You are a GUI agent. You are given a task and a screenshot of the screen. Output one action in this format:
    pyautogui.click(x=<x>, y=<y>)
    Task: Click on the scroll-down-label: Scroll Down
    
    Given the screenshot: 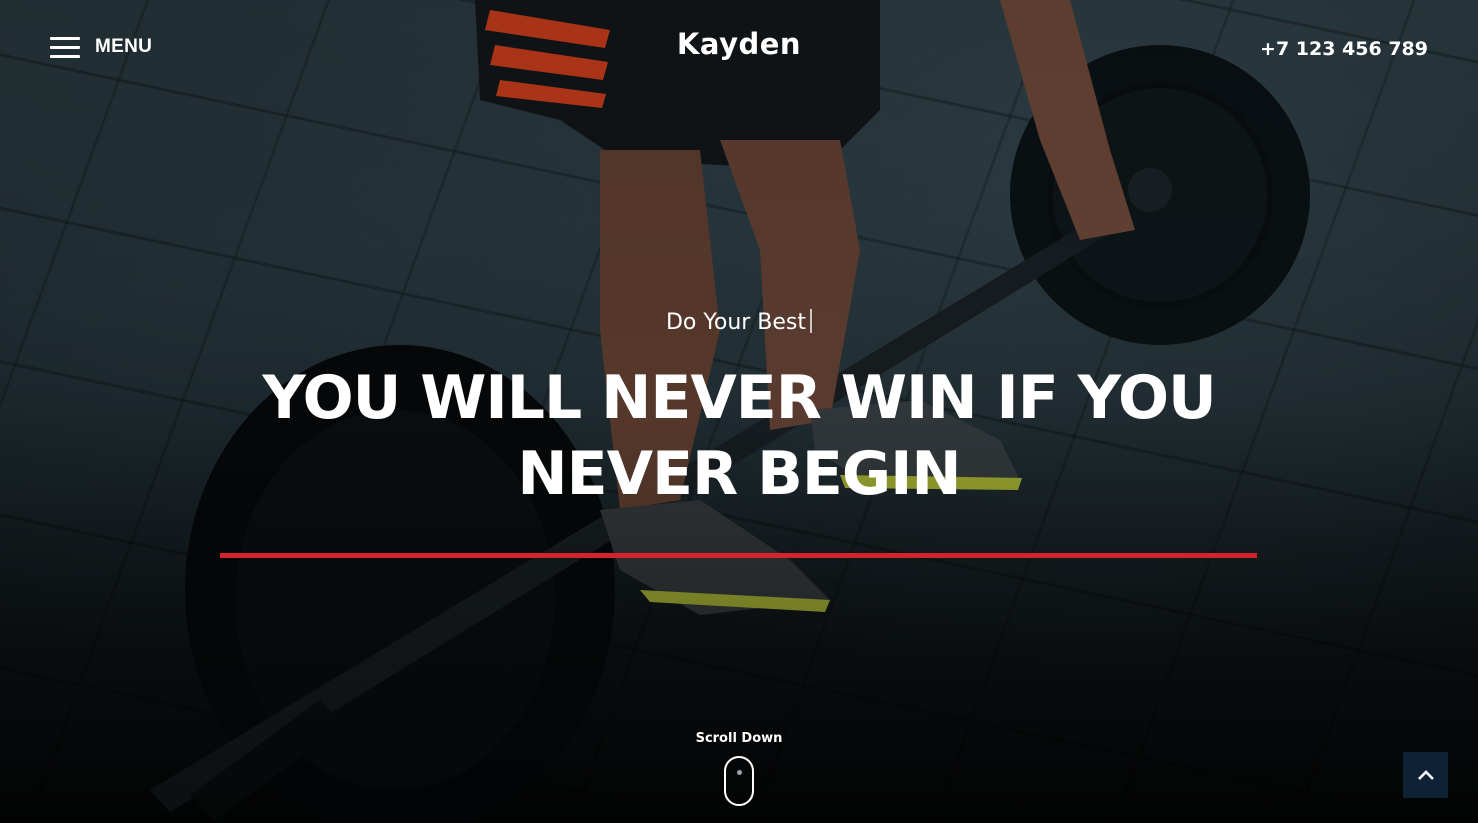 What is the action you would take?
    pyautogui.click(x=739, y=738)
    